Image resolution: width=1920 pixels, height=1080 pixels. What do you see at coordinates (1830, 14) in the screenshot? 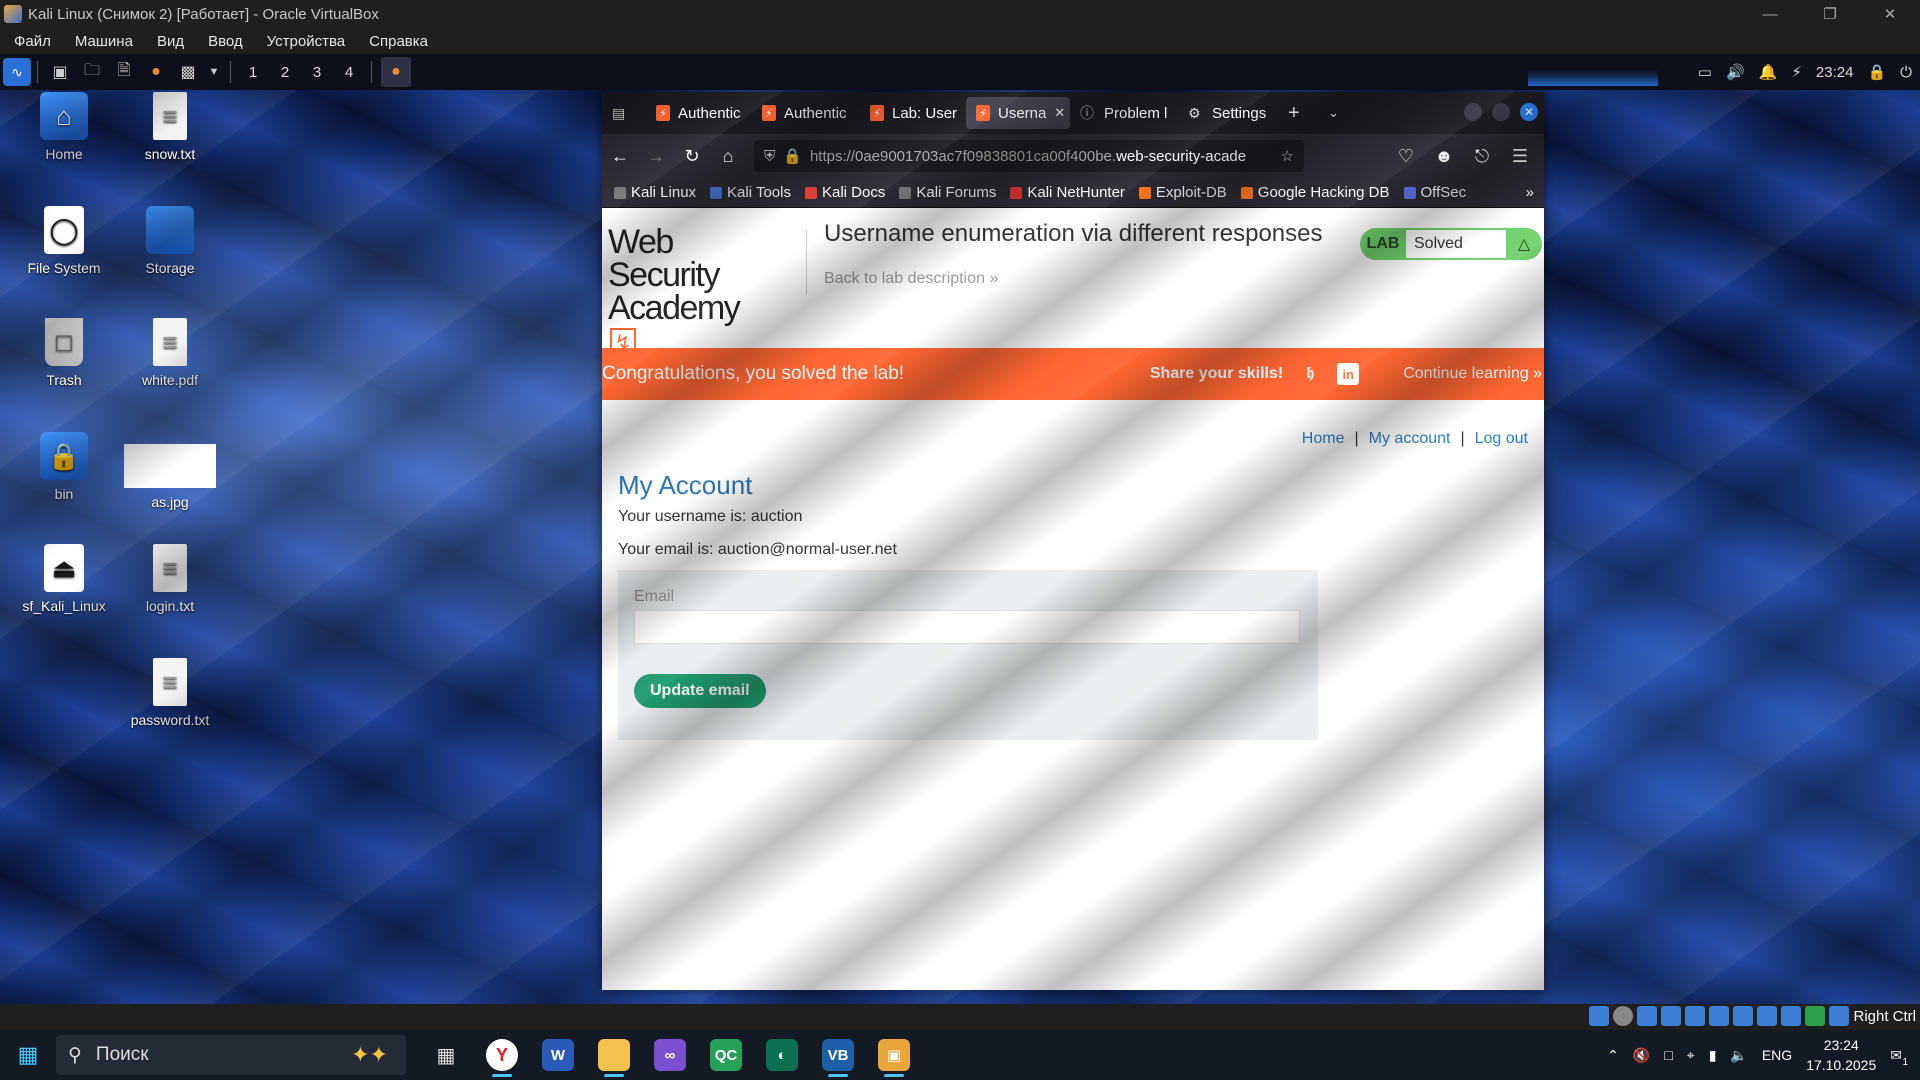
I see `restore-icon: ❐` at bounding box center [1830, 14].